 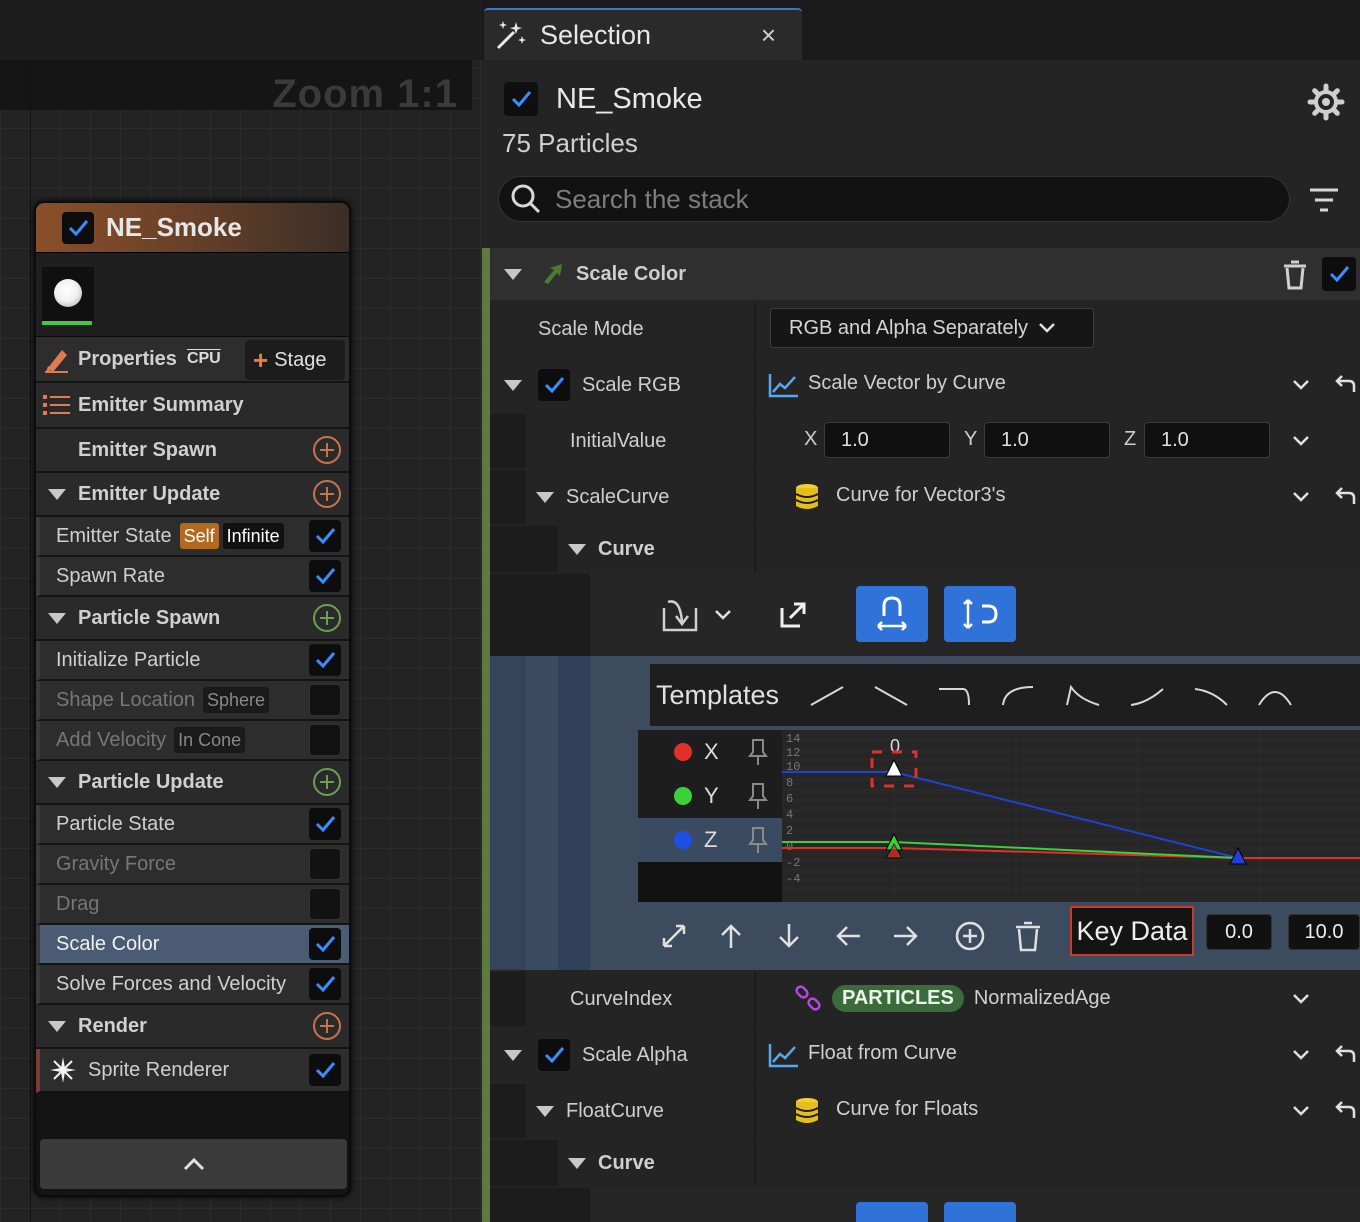 What do you see at coordinates (955, 697) in the screenshot?
I see `template-step-down-icon` at bounding box center [955, 697].